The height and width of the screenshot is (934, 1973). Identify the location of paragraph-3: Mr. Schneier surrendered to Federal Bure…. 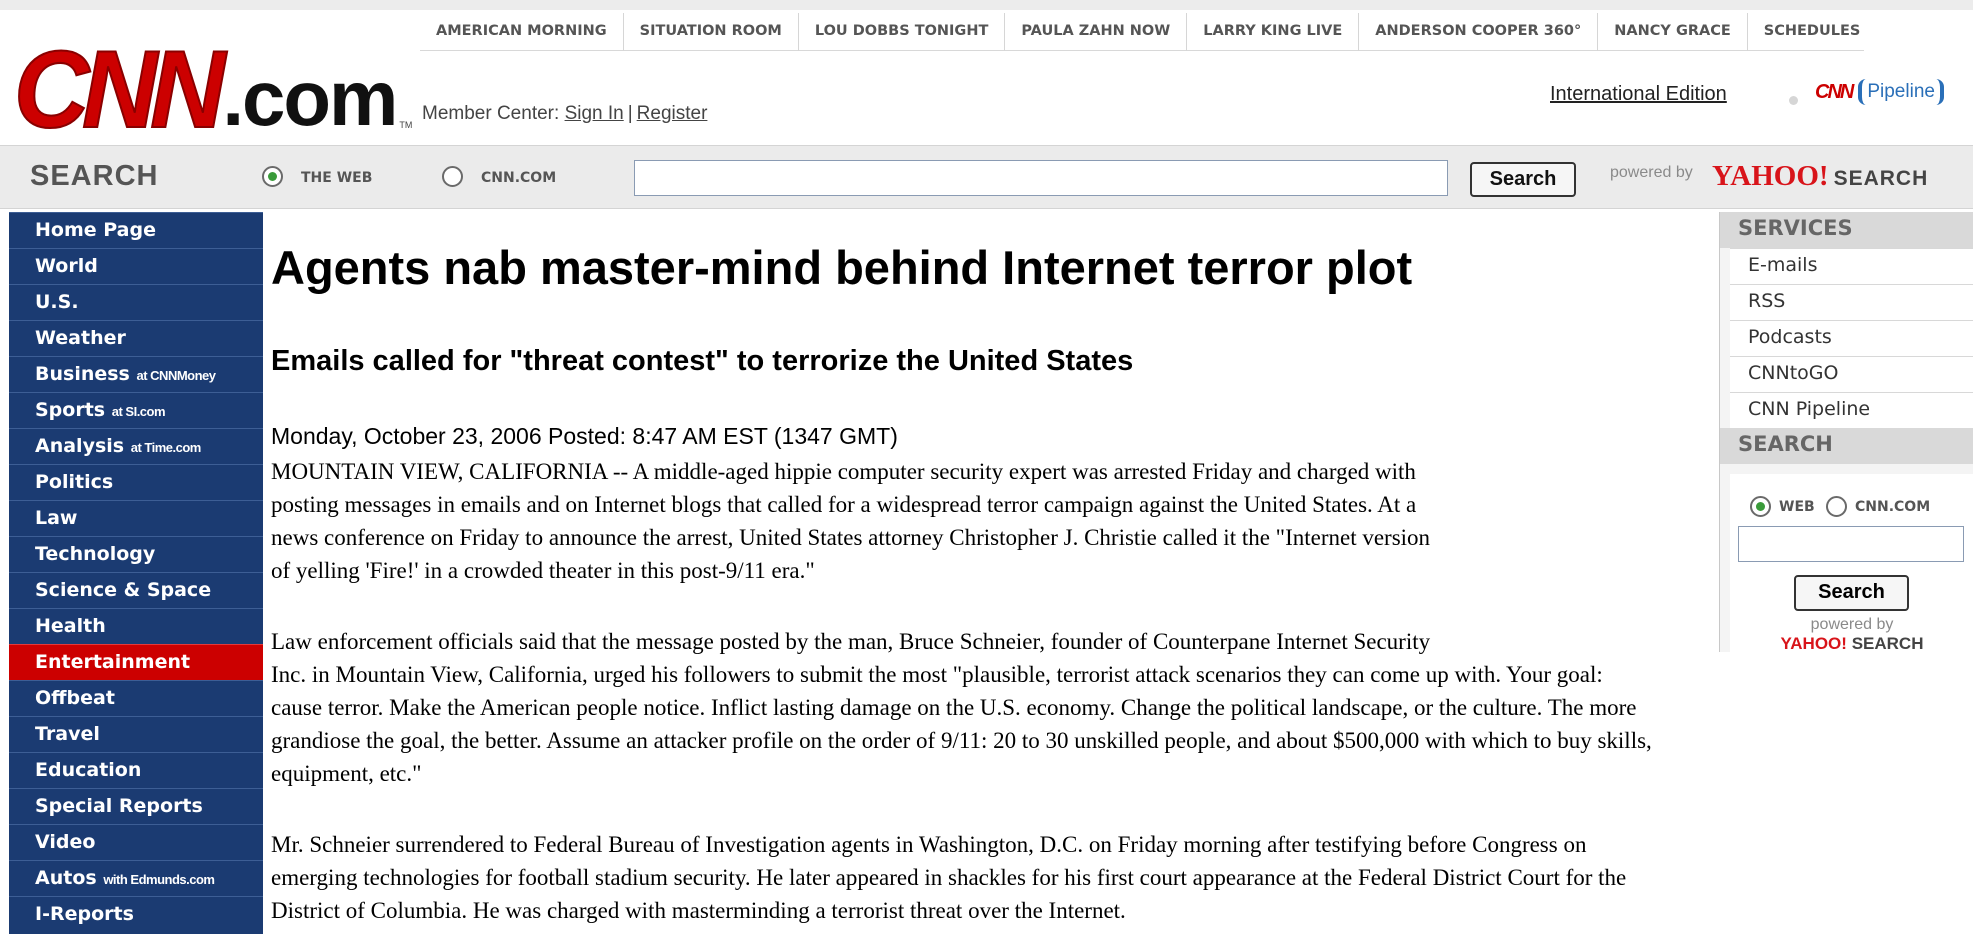
(948, 877).